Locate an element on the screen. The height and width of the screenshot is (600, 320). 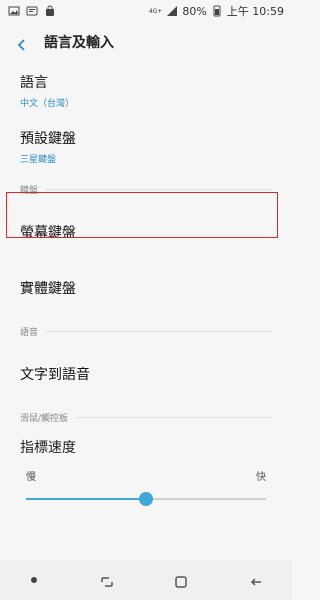
section-mouse-touchpad-title: 滑鼠/觸控板 is located at coordinates (44, 418).